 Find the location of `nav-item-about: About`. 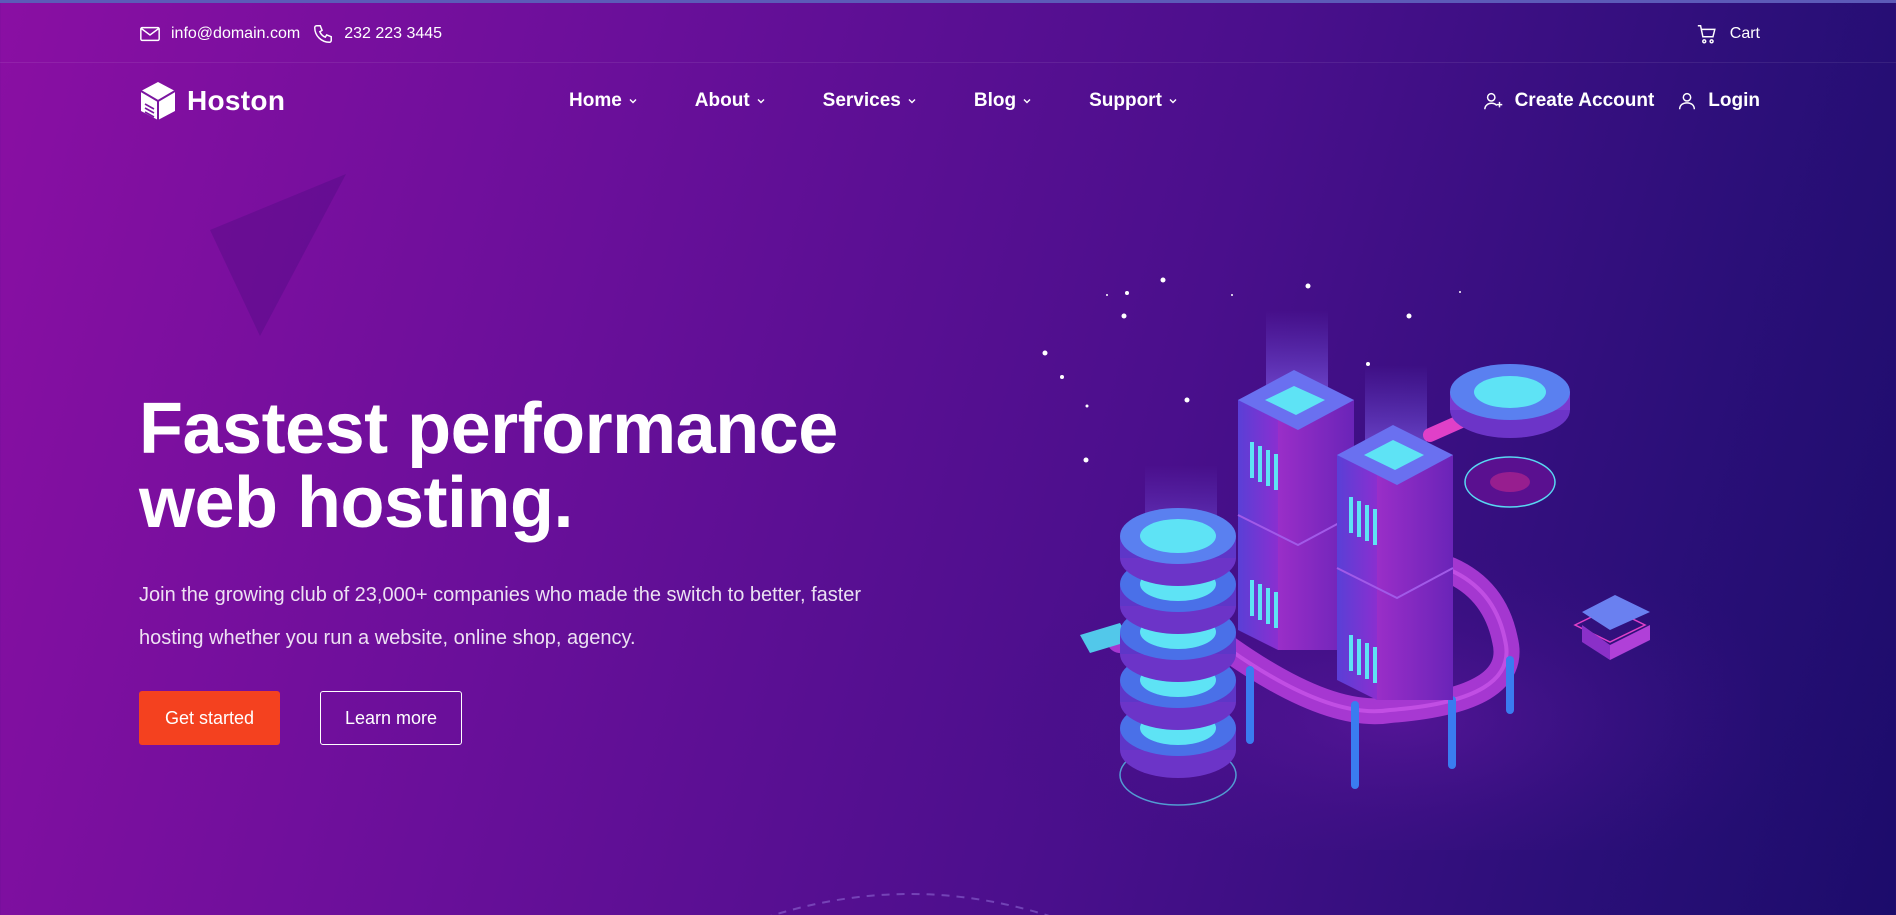

nav-item-about: About is located at coordinates (730, 101).